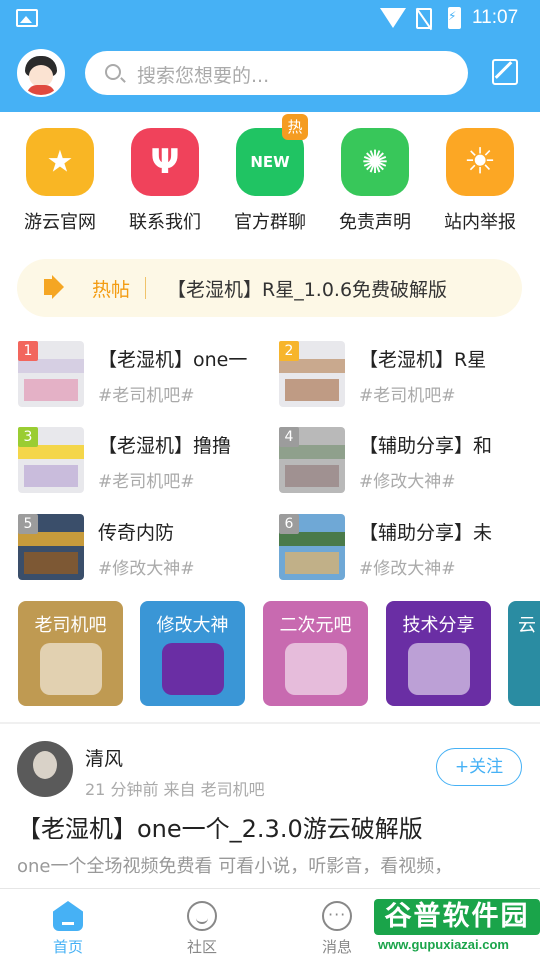 The width and height of the screenshot is (540, 960). I want to click on ranking-title: 【辅助分享】和, so click(426, 446).